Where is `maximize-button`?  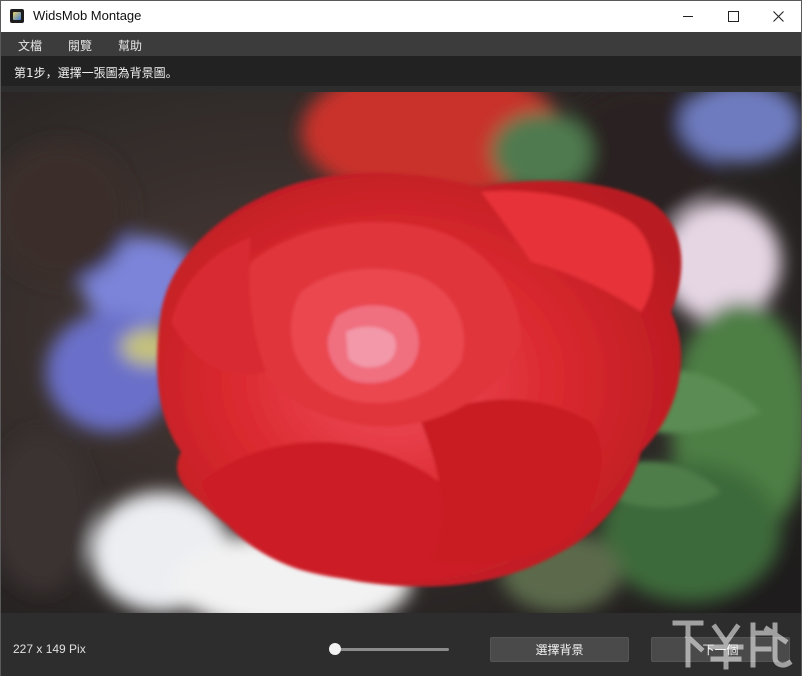 maximize-button is located at coordinates (733, 16).